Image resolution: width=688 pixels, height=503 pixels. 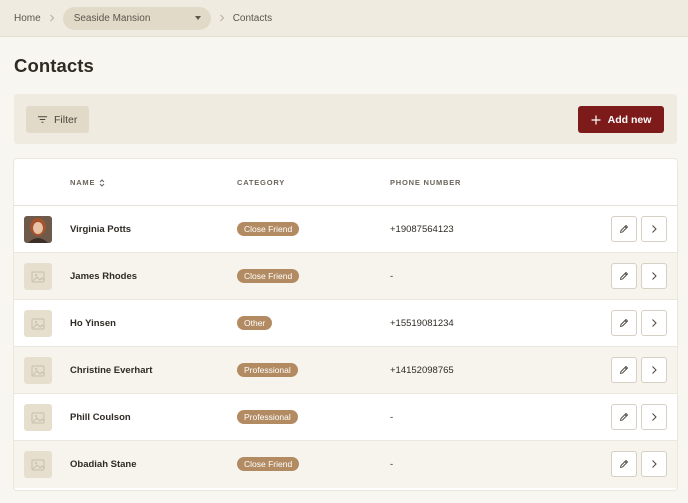 What do you see at coordinates (255, 323) in the screenshot?
I see `category-badge: Other` at bounding box center [255, 323].